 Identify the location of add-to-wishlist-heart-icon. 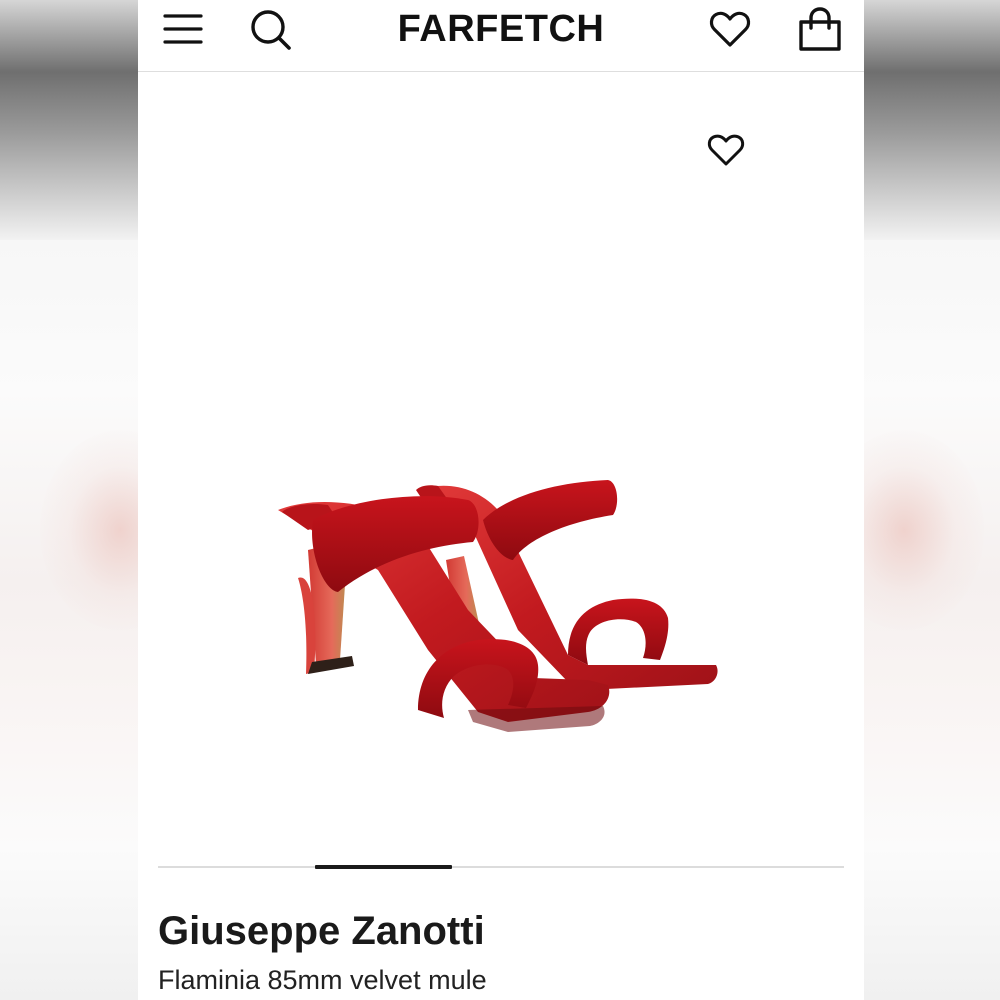
(726, 150).